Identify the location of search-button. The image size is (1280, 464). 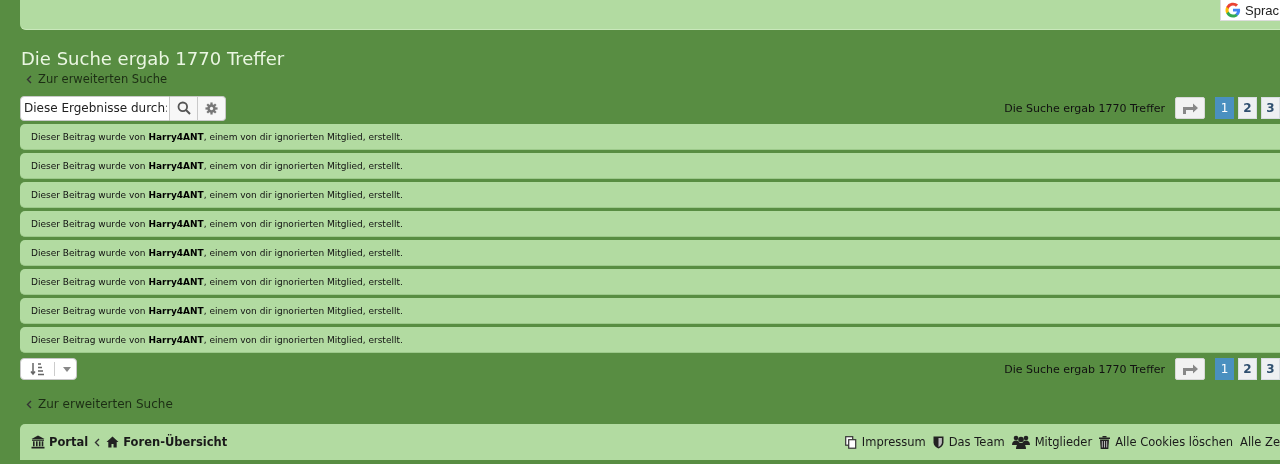
(184, 108).